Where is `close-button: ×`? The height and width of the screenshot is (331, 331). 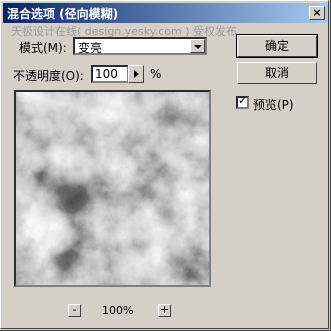
close-button: × is located at coordinates (317, 13).